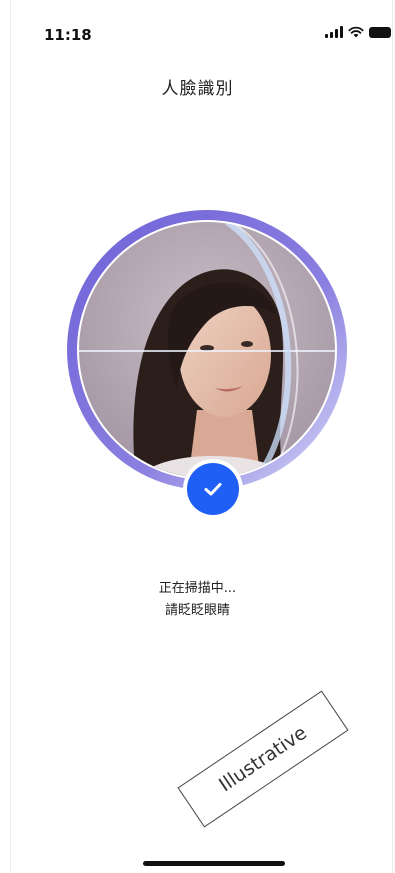  I want to click on page-title: 人臉識別, so click(197, 89).